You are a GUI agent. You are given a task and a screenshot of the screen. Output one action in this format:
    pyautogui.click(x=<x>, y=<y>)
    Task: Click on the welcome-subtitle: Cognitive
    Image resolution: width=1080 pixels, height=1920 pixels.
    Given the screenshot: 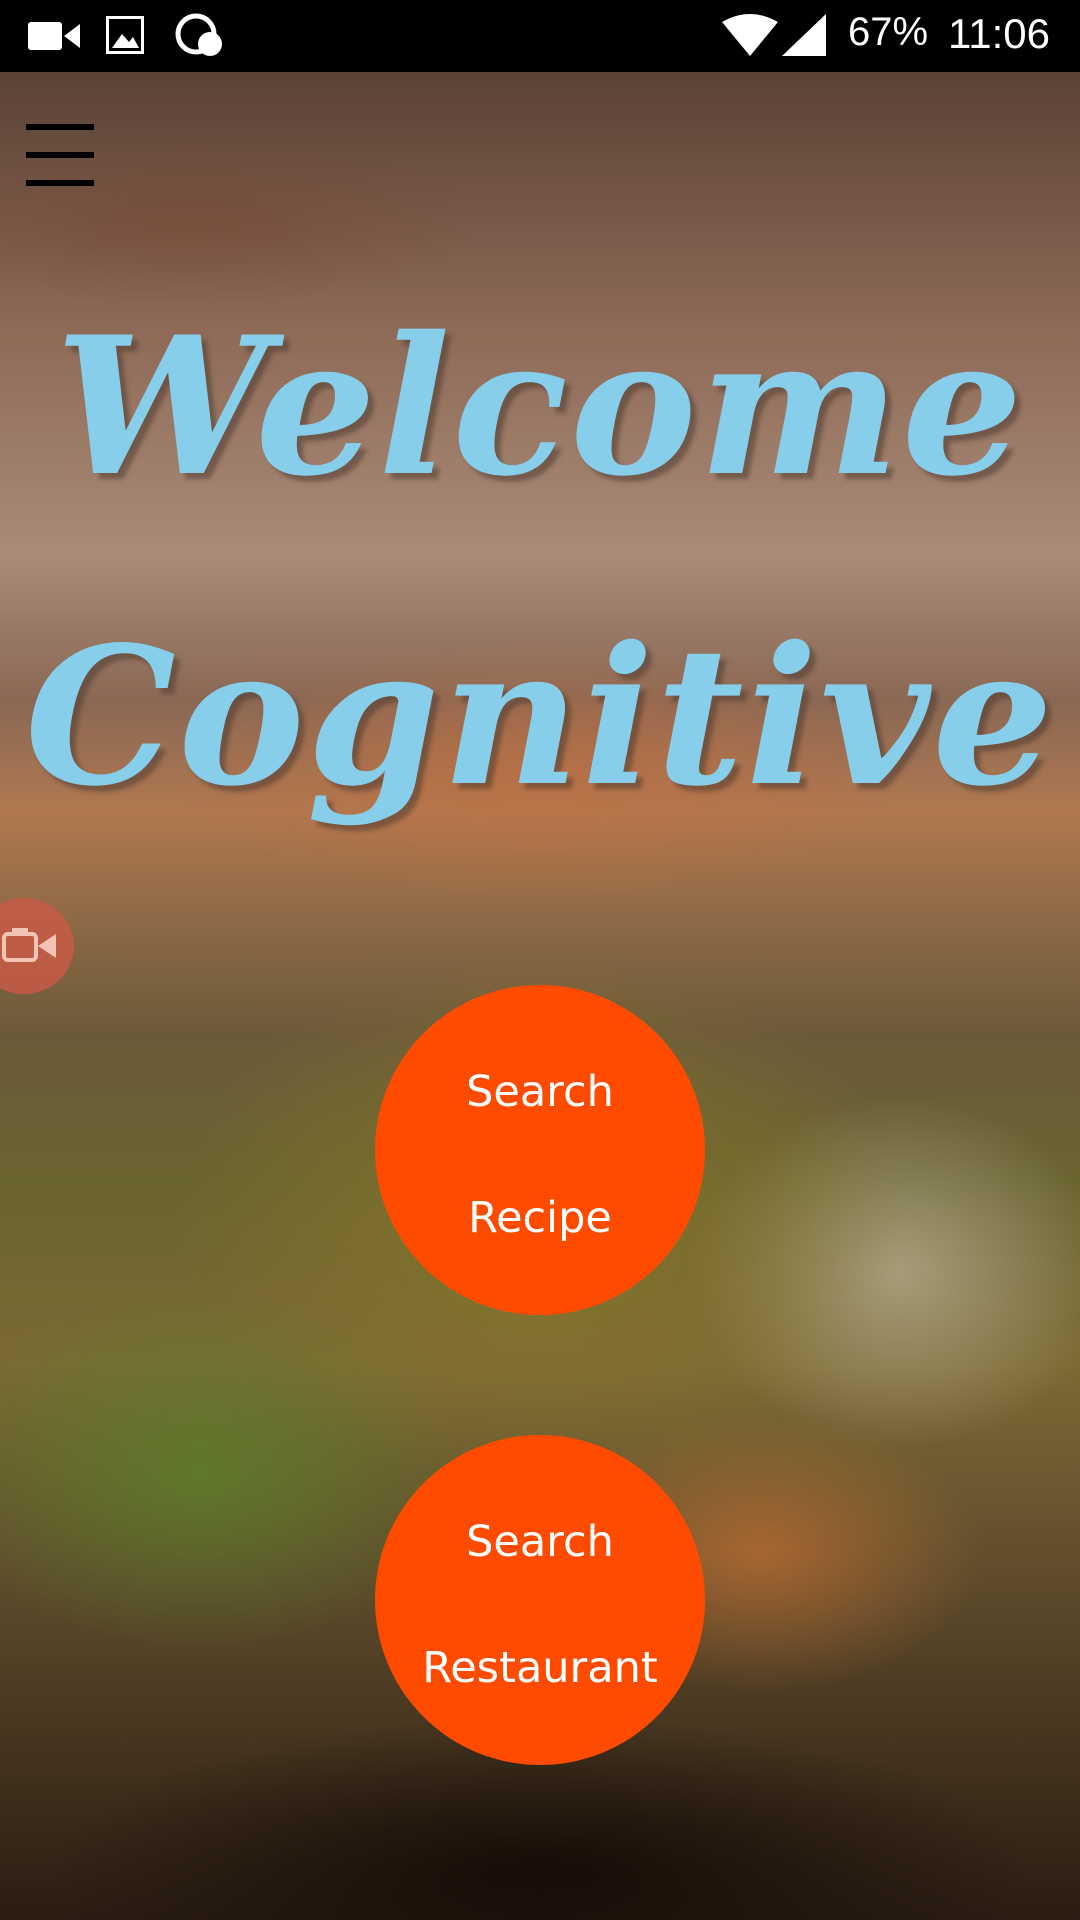 What is the action you would take?
    pyautogui.click(x=540, y=716)
    